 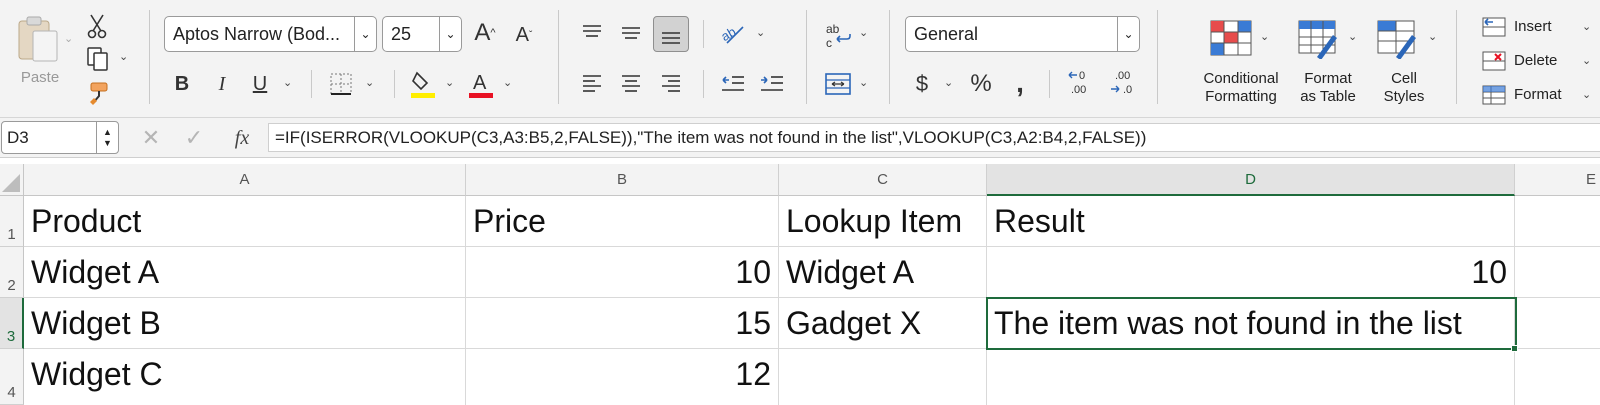 What do you see at coordinates (1494, 27) in the screenshot?
I see `insert-icon` at bounding box center [1494, 27].